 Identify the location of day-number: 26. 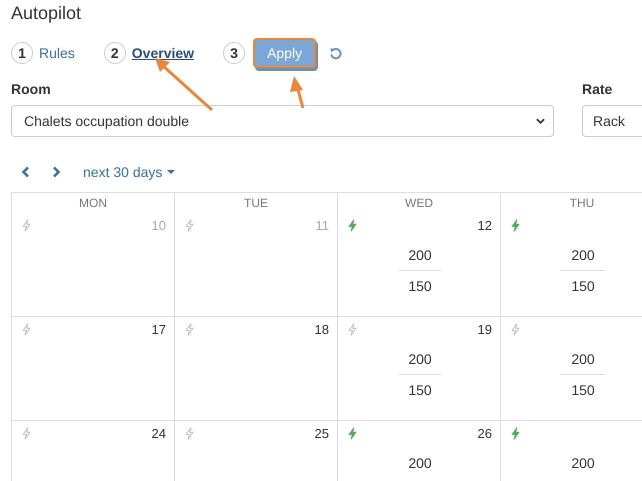
(485, 433).